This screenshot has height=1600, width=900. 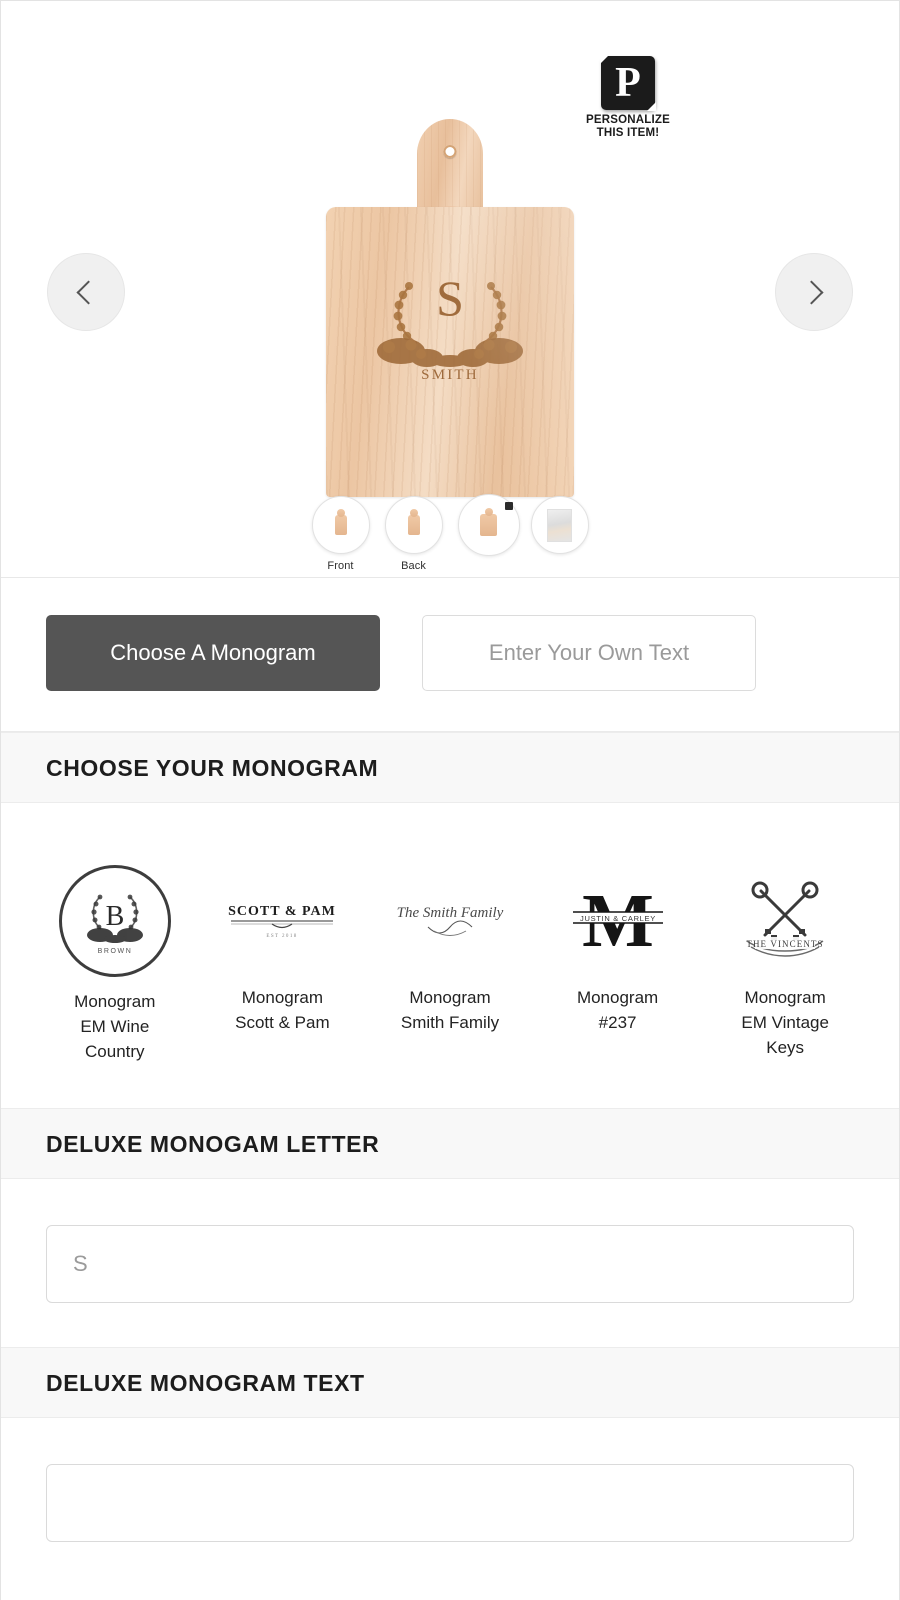 I want to click on cutting-board-detail-icon, so click(x=488, y=525).